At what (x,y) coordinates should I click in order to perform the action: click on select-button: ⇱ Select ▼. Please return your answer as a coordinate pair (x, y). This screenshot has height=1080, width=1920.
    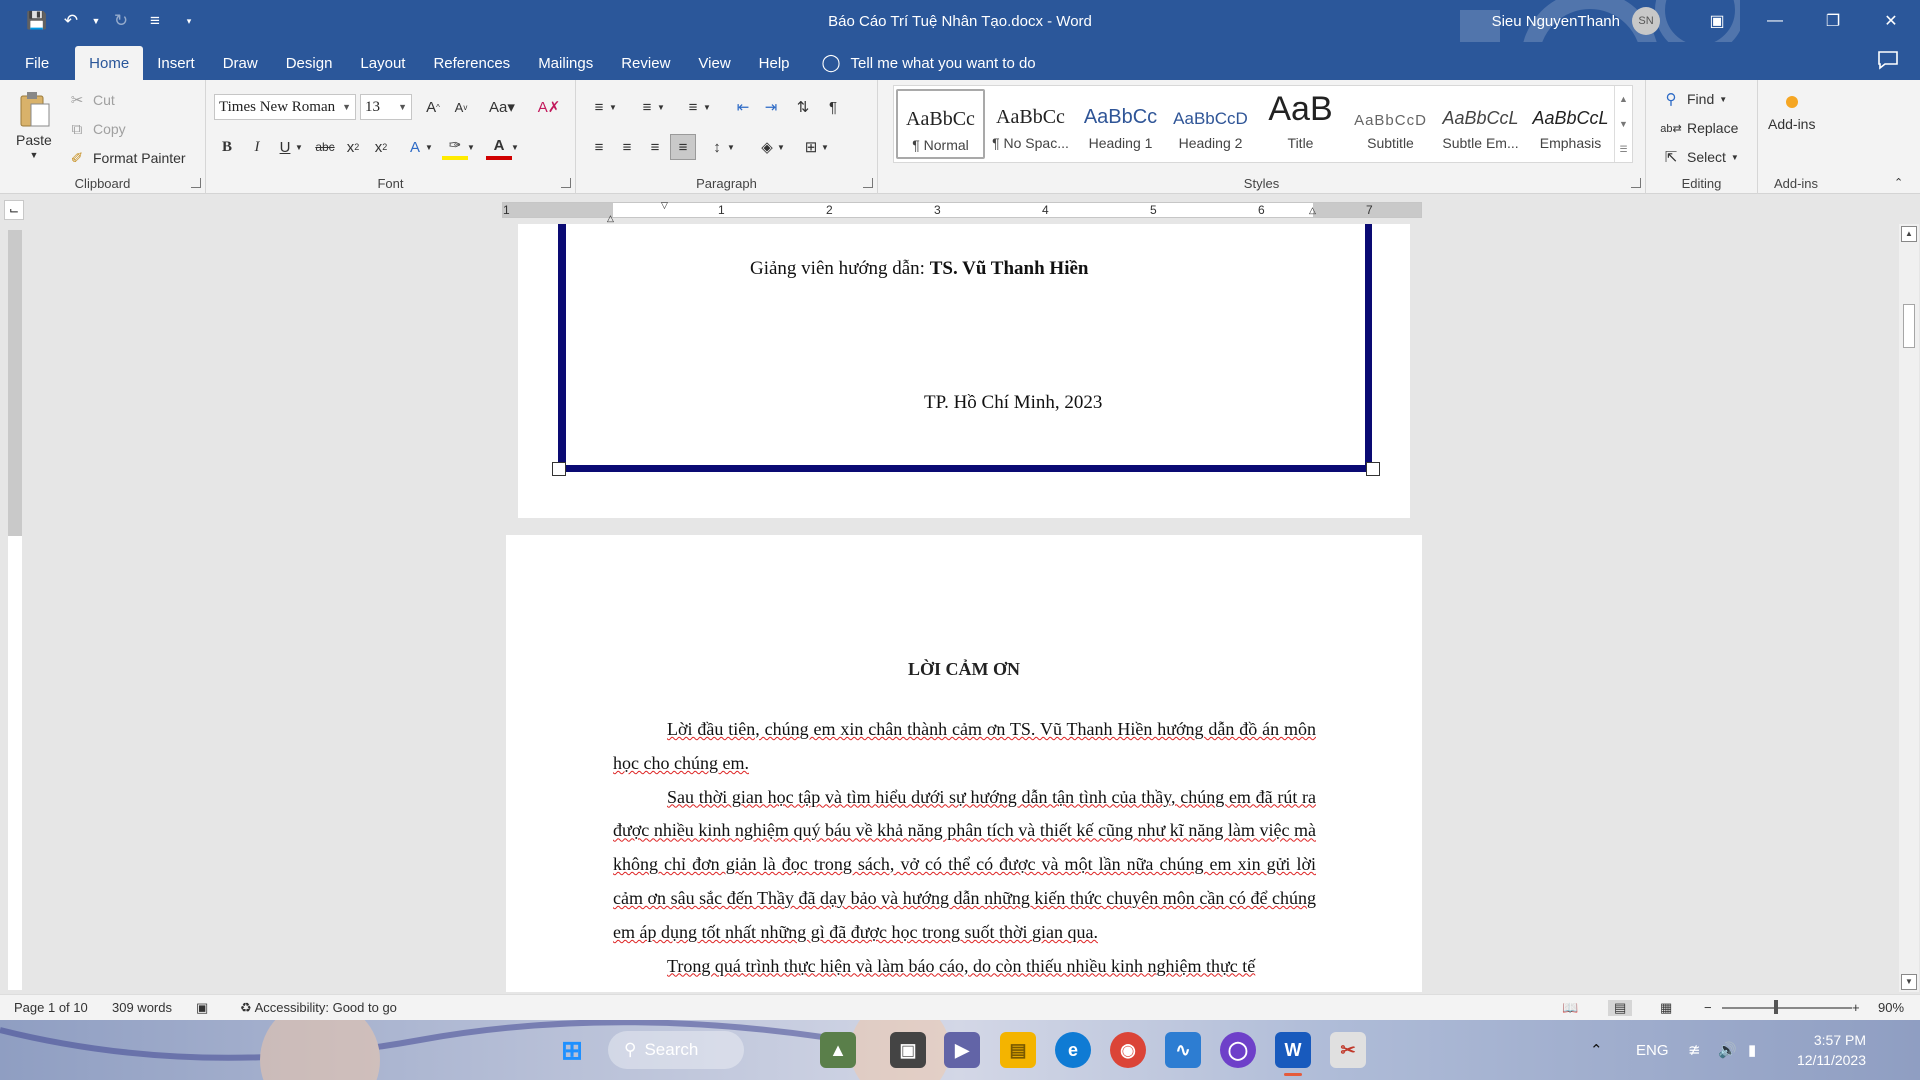
    Looking at the image, I should click on (1699, 157).